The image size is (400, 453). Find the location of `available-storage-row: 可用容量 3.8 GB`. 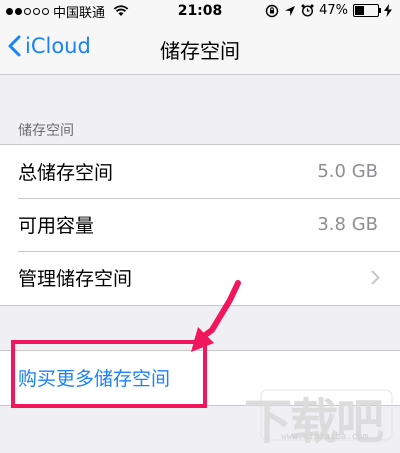

available-storage-row: 可用容量 3.8 GB is located at coordinates (200, 224).